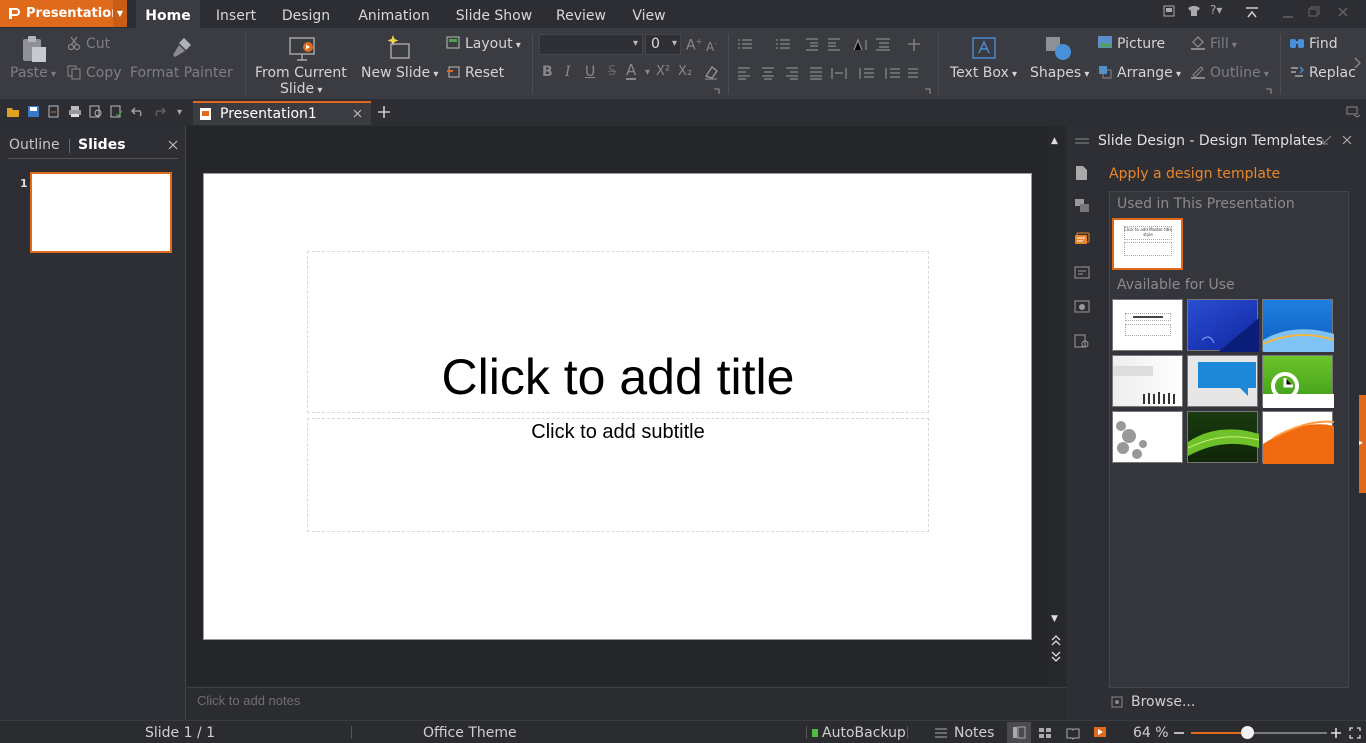 This screenshot has height=743, width=1366. I want to click on layout-pane-icon, so click(1082, 205).